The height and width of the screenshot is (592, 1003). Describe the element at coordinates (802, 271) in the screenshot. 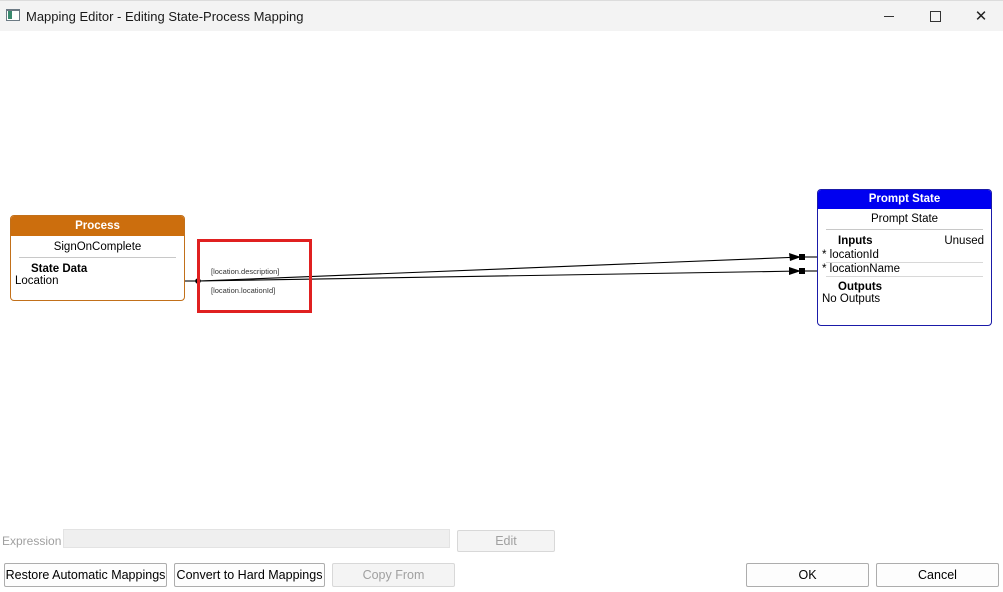

I see `input-port-locationname` at that location.